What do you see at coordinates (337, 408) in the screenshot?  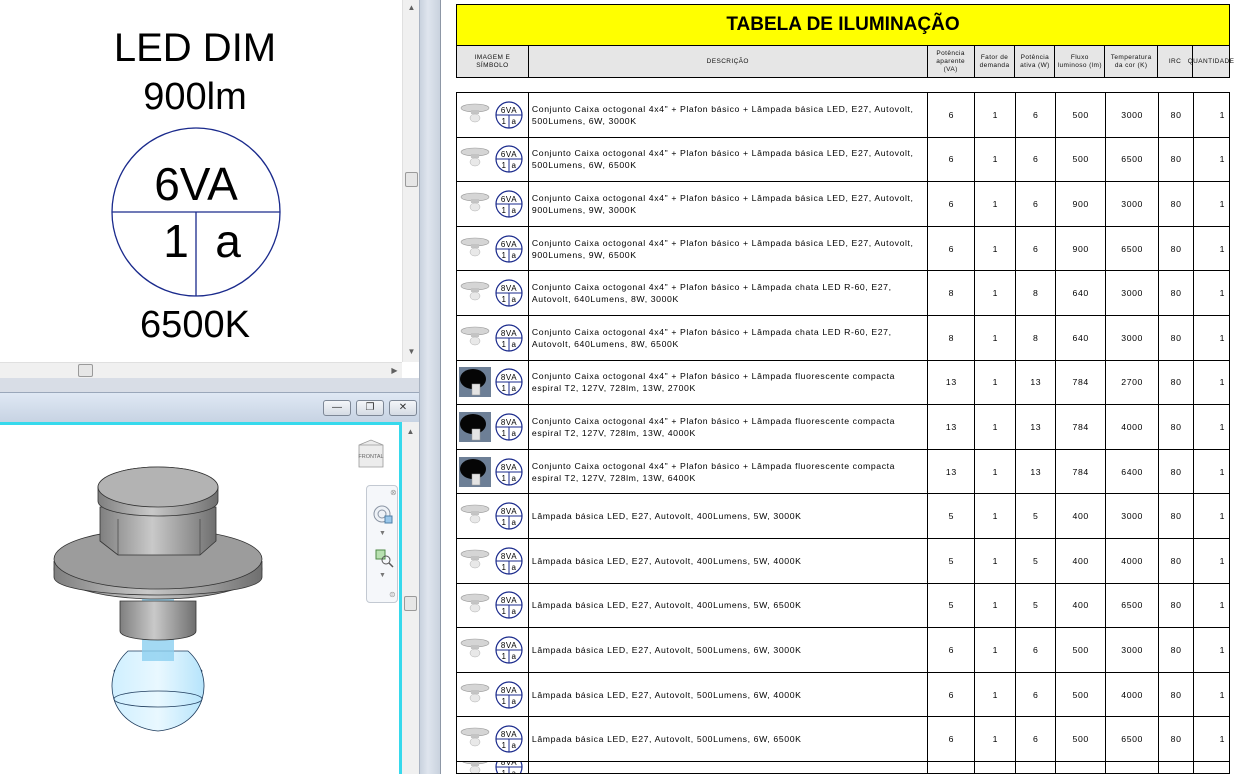 I see `minimize-button: —` at bounding box center [337, 408].